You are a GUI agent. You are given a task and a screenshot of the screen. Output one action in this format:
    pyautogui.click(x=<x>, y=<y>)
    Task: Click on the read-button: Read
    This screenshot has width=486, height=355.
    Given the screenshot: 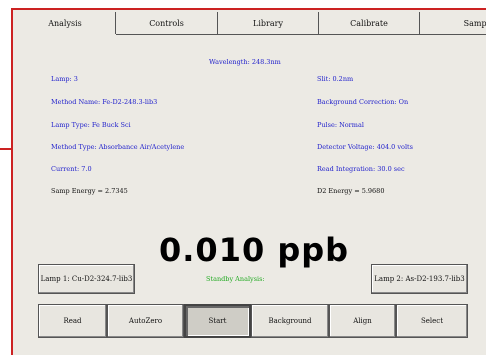 What is the action you would take?
    pyautogui.click(x=72, y=321)
    